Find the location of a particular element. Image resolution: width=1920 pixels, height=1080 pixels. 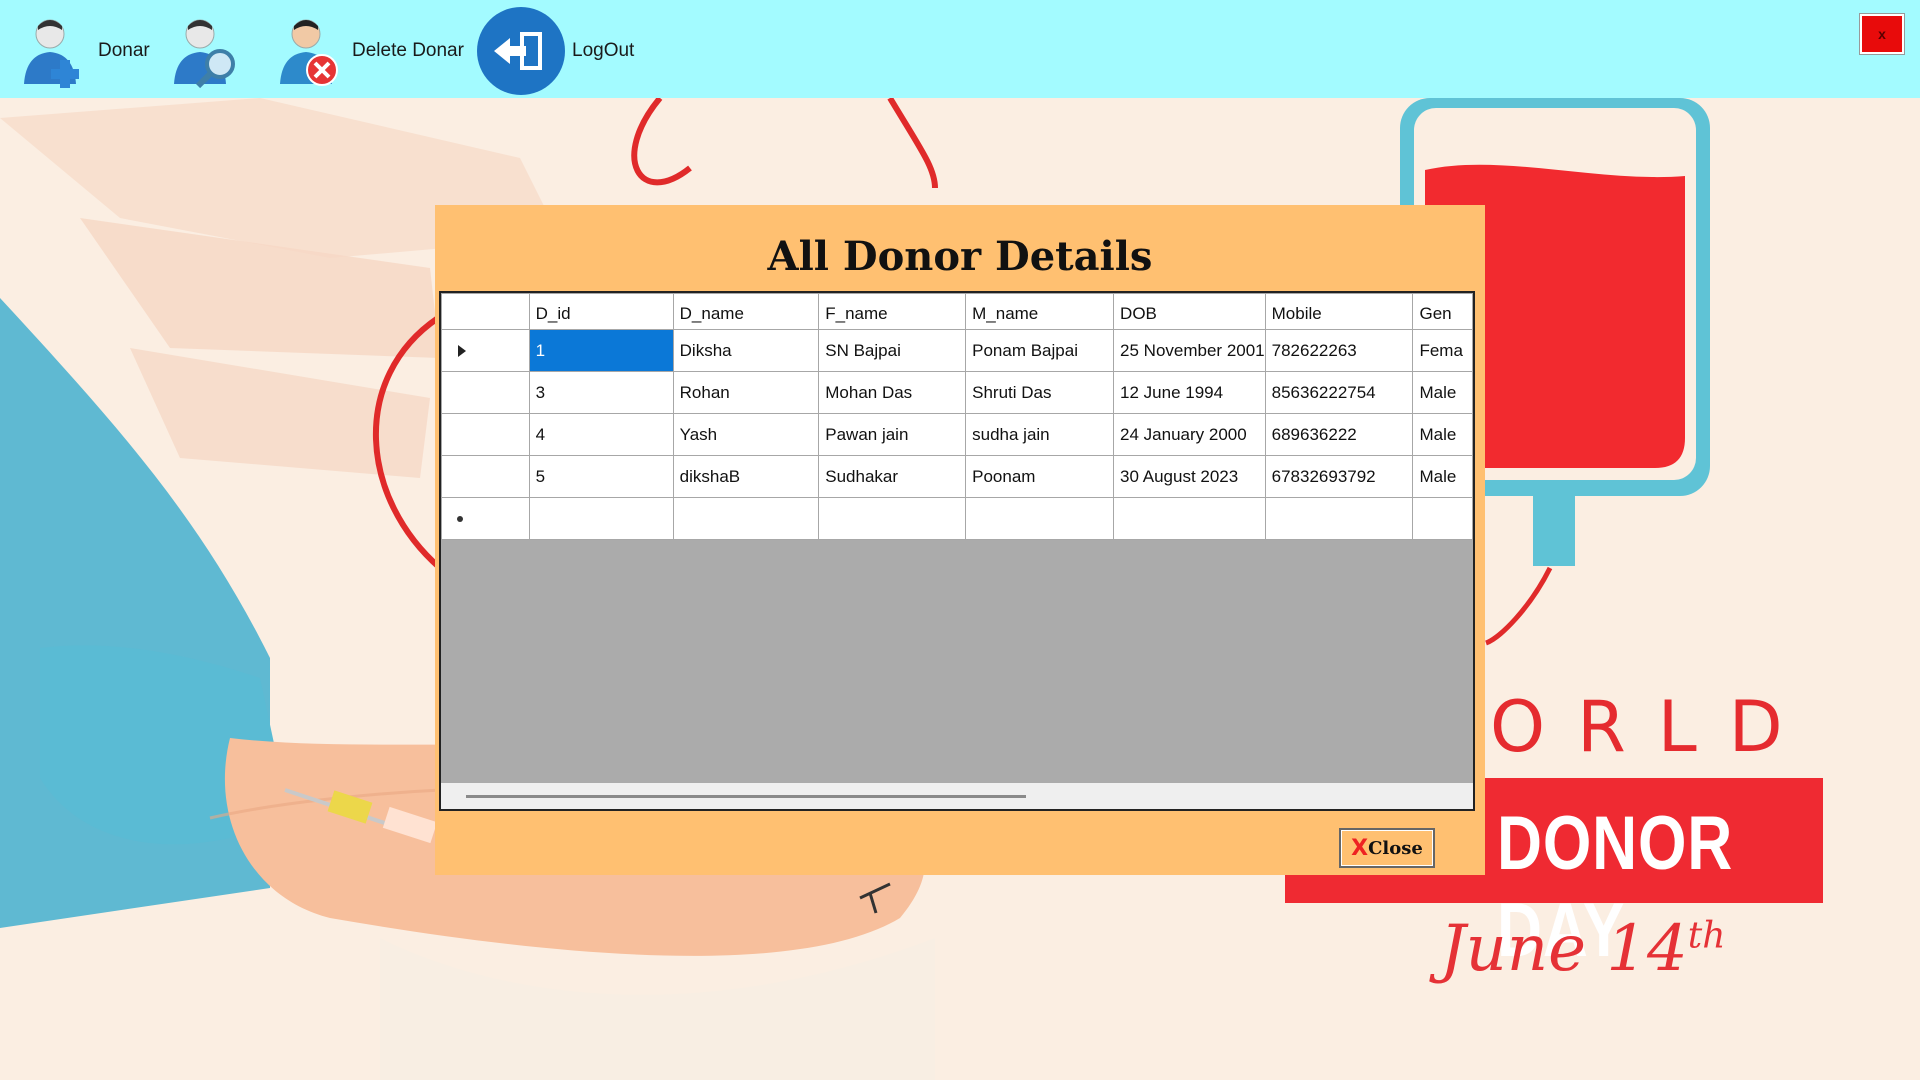

row-header-corner is located at coordinates (485, 311).